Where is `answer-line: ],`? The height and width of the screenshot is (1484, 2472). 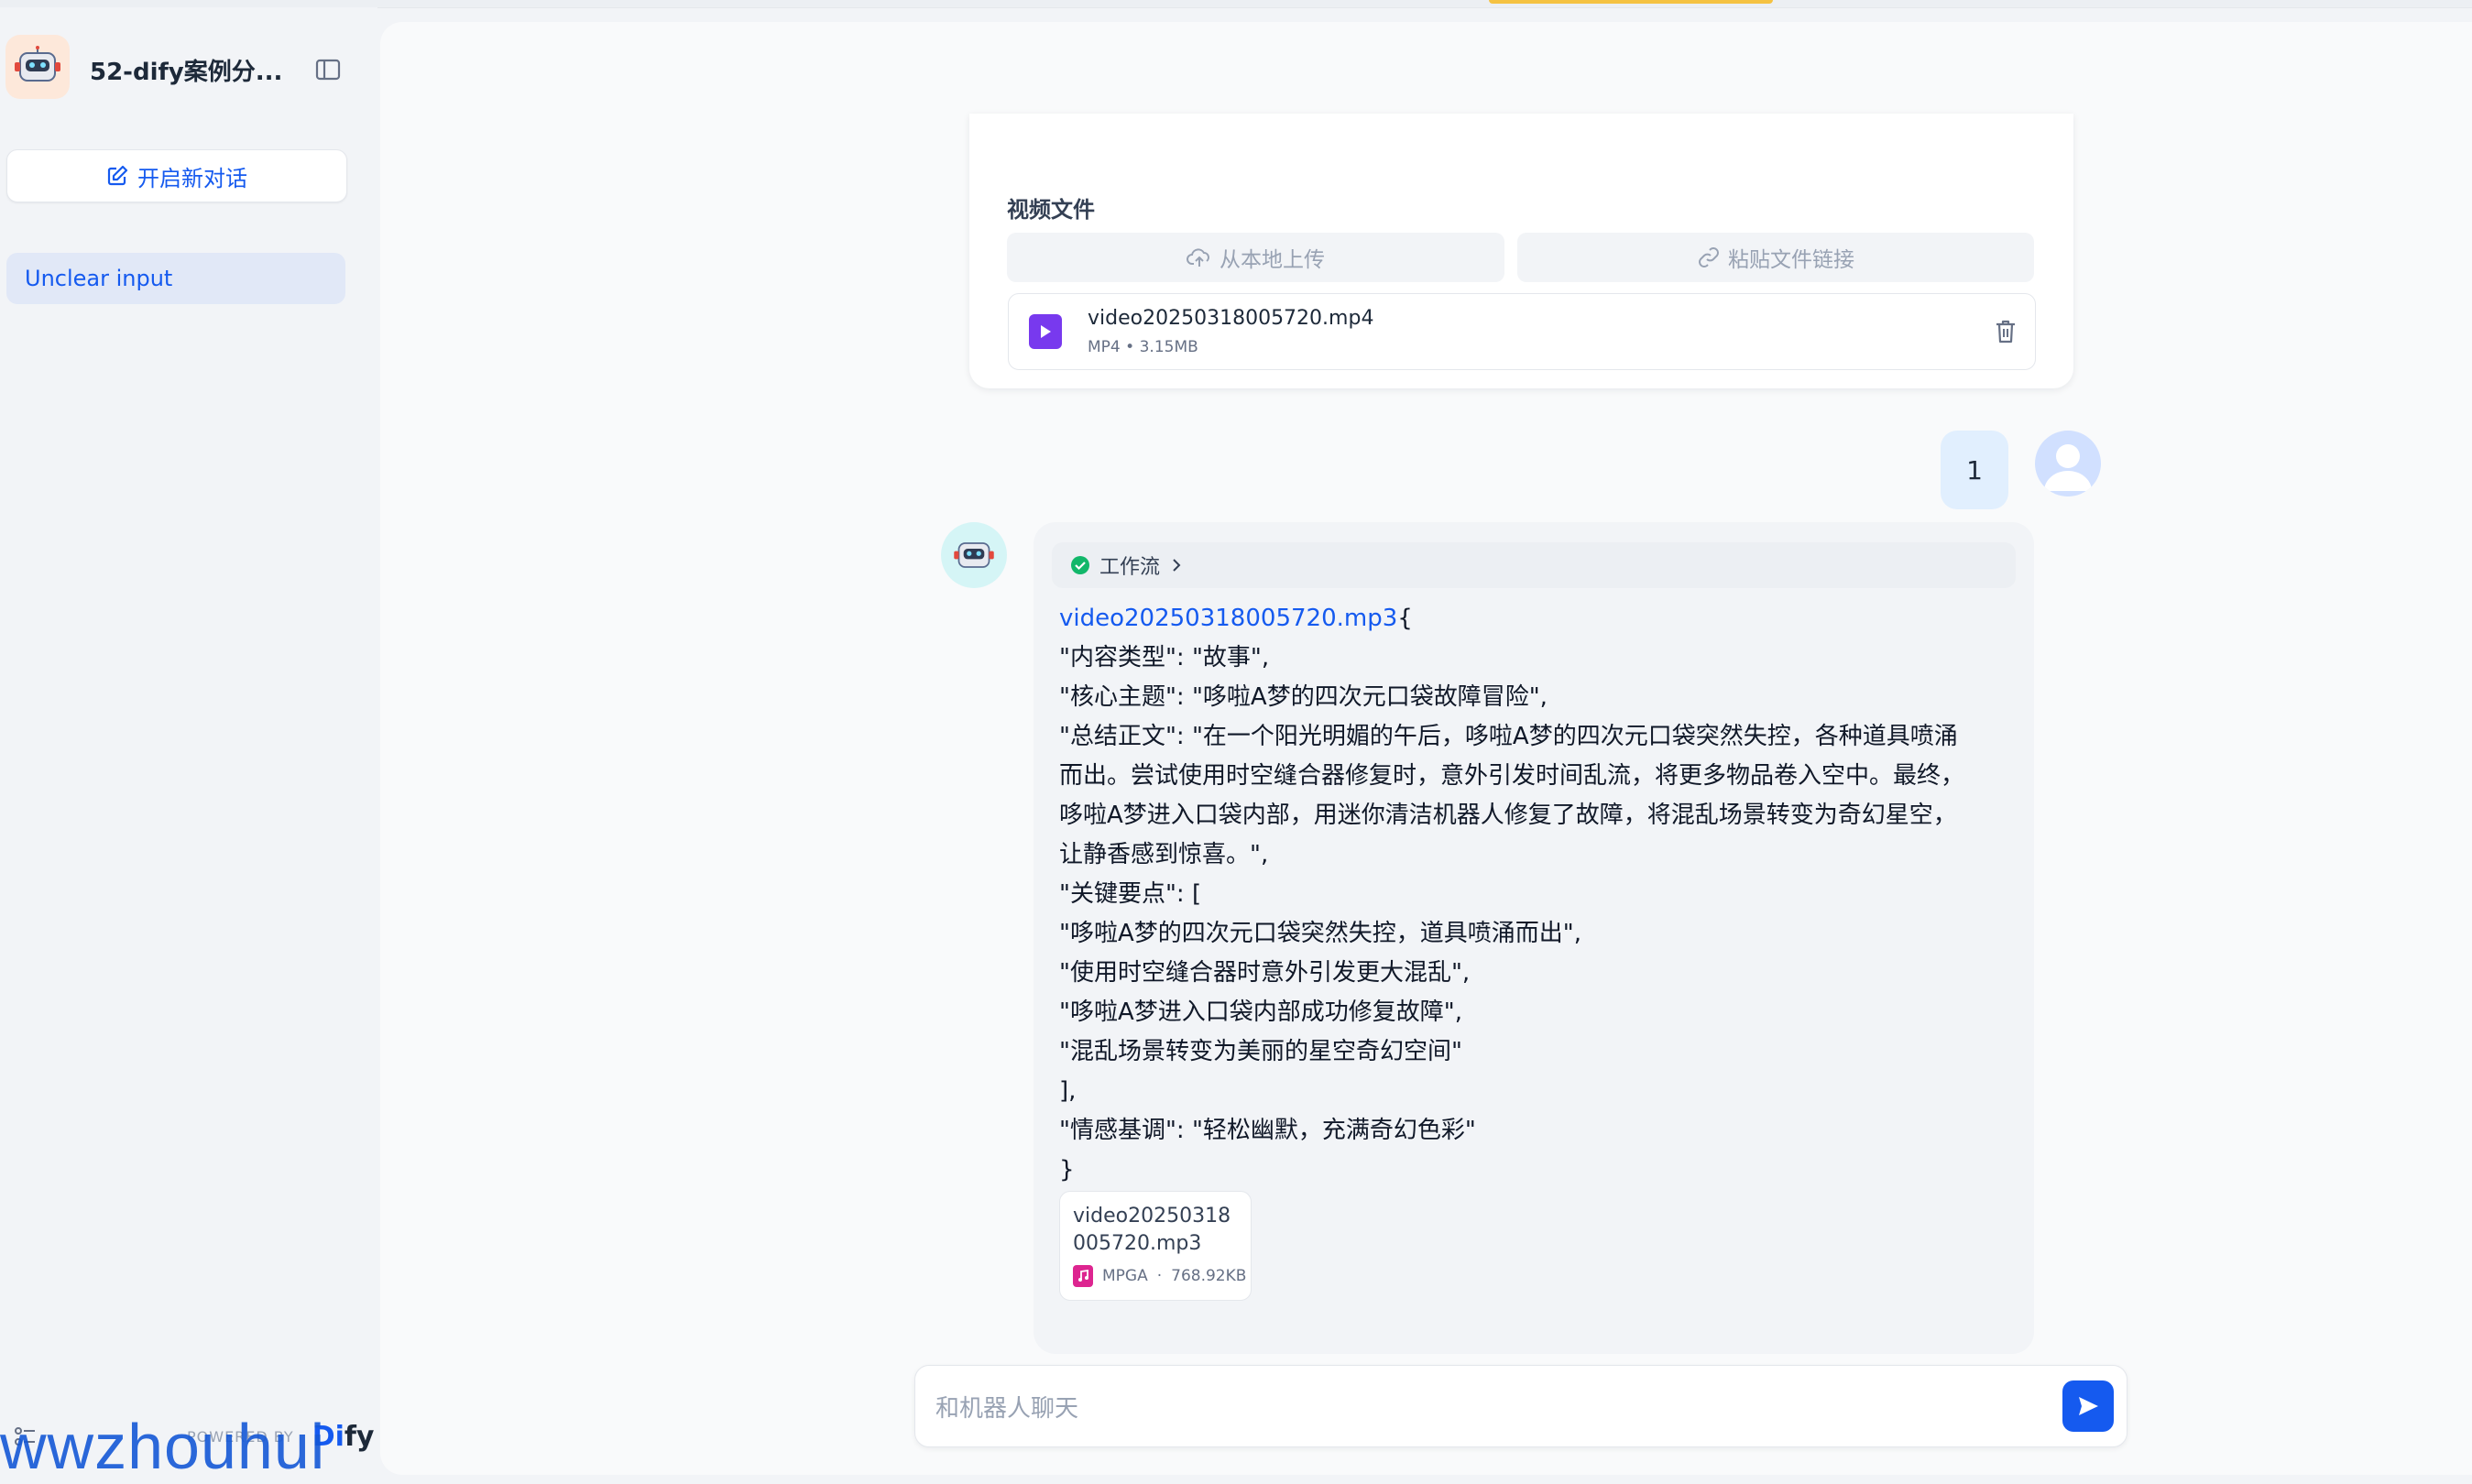 answer-line: ], is located at coordinates (1068, 1091).